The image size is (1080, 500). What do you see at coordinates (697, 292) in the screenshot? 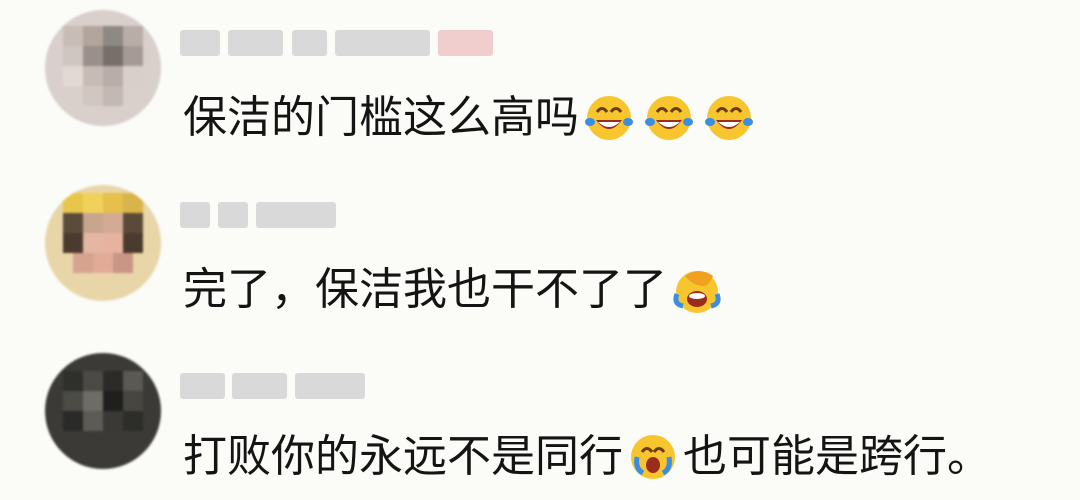
I see `facepalm-laugh-emoji-icon` at bounding box center [697, 292].